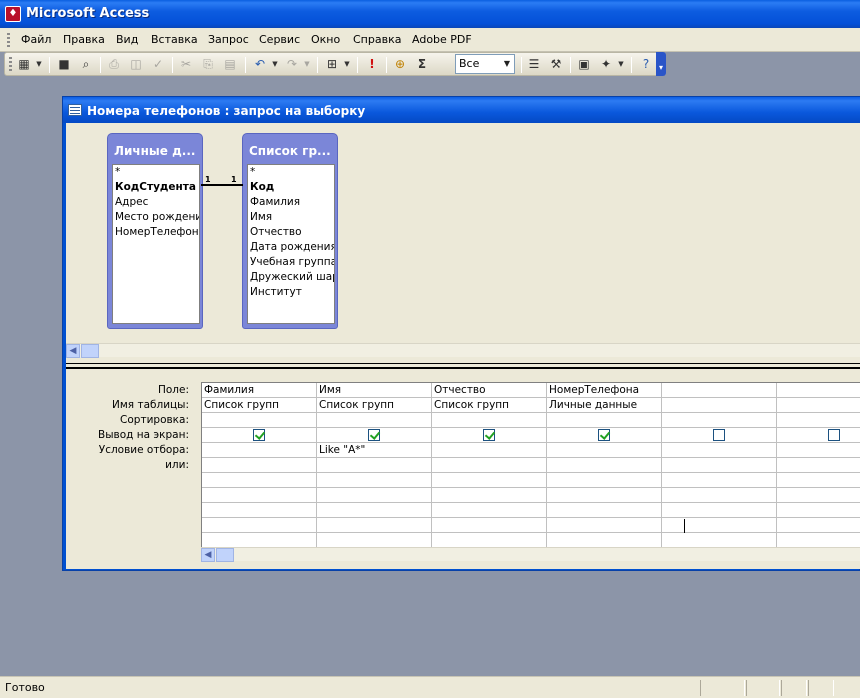 The height and width of the screenshot is (698, 860). Describe the element at coordinates (556, 64) in the screenshot. I see `build-icon: ⚒` at that location.